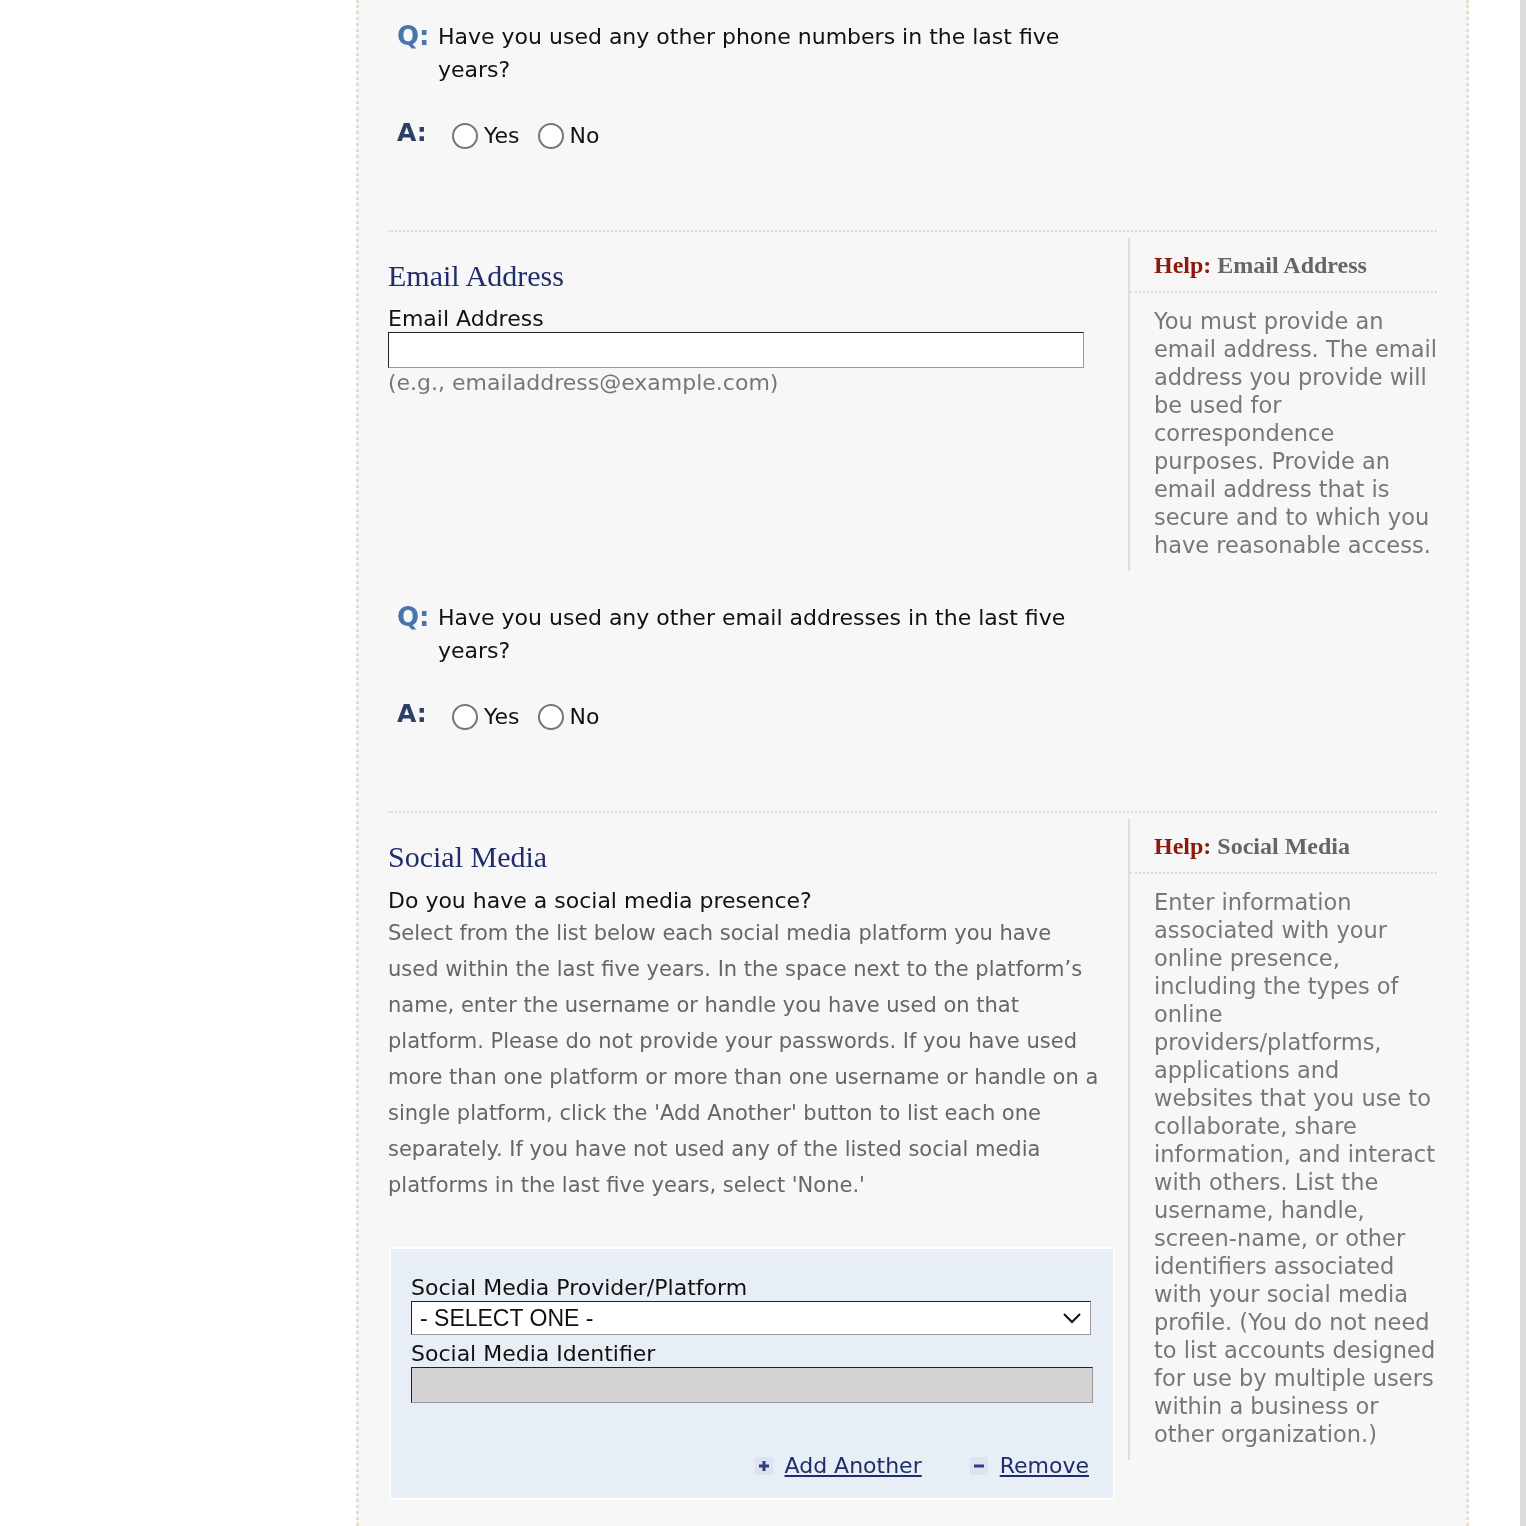 Image resolution: width=1526 pixels, height=1526 pixels. I want to click on section-heading: Email Address, so click(476, 276).